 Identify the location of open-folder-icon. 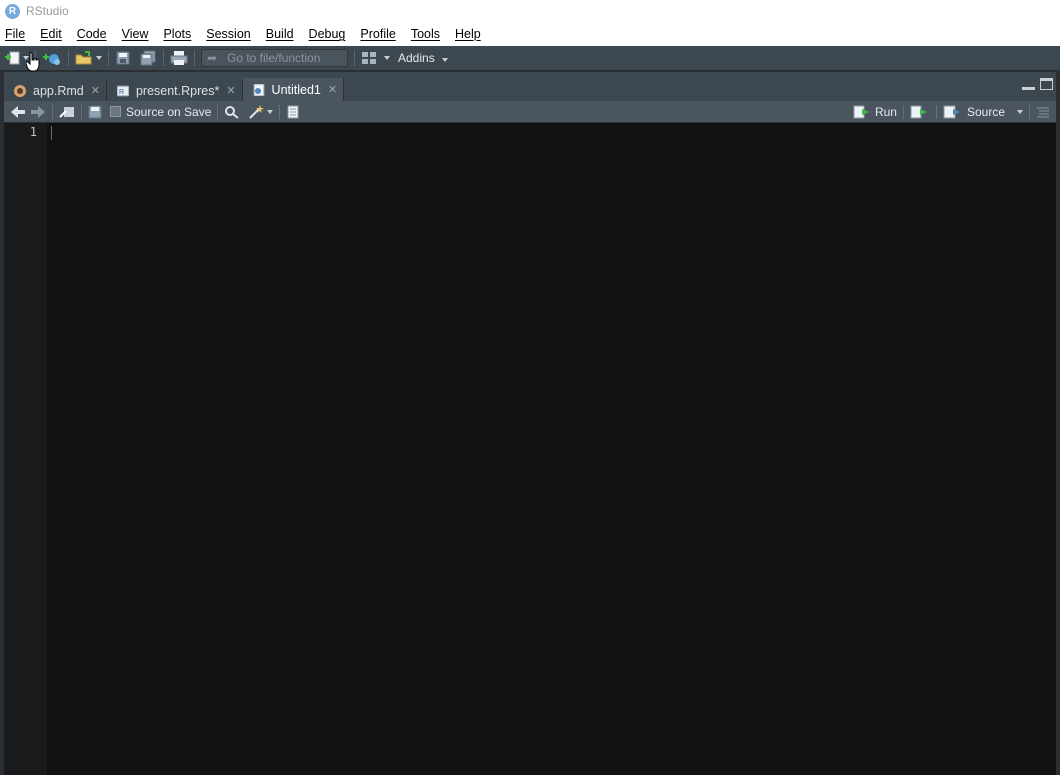
(83, 58).